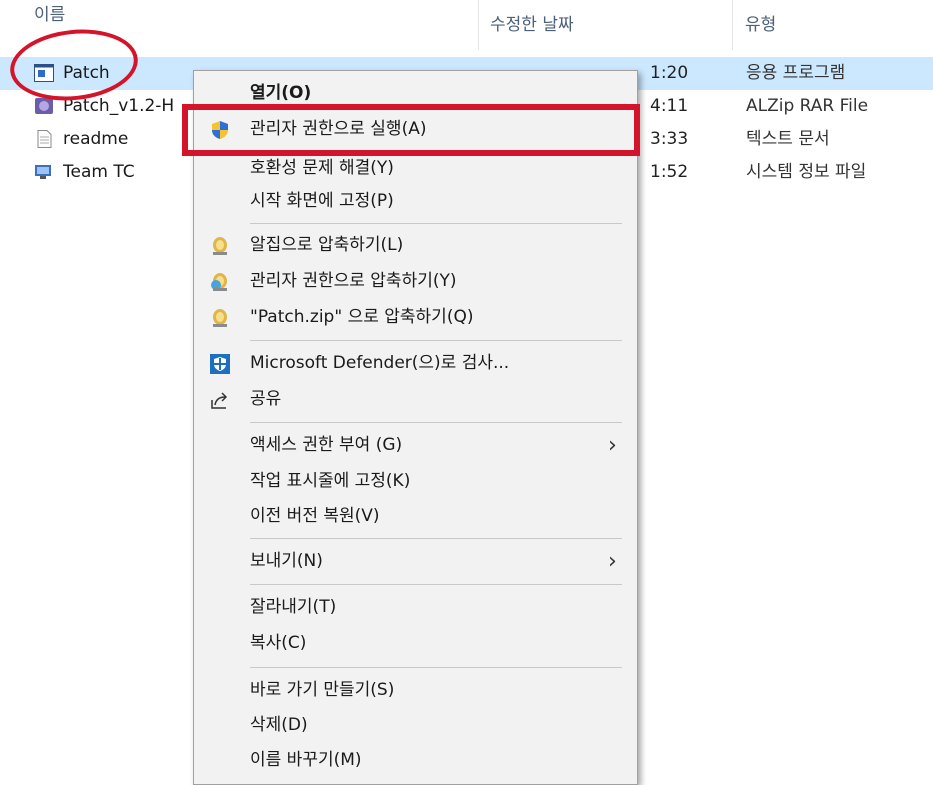 The height and width of the screenshot is (785, 933). What do you see at coordinates (99, 172) in the screenshot?
I see `file-name: Team TC` at bounding box center [99, 172].